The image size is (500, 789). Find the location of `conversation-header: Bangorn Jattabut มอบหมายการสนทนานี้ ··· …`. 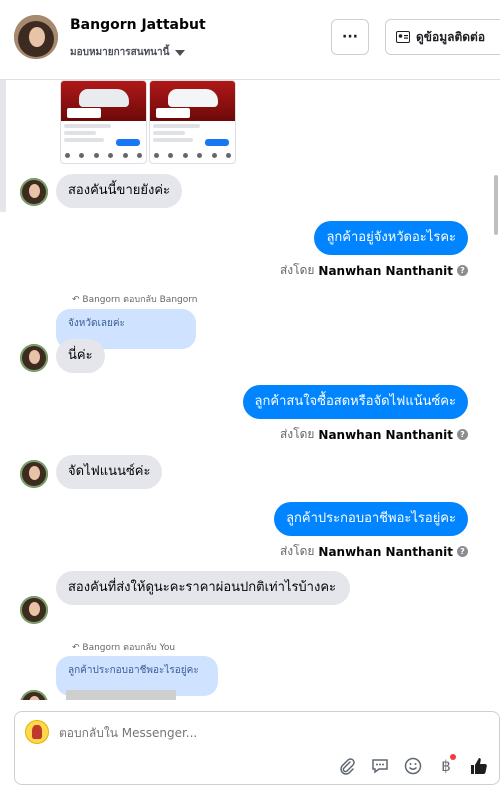

conversation-header: Bangorn Jattabut มอบหมายการสนทนานี้ ··· … is located at coordinates (250, 40).